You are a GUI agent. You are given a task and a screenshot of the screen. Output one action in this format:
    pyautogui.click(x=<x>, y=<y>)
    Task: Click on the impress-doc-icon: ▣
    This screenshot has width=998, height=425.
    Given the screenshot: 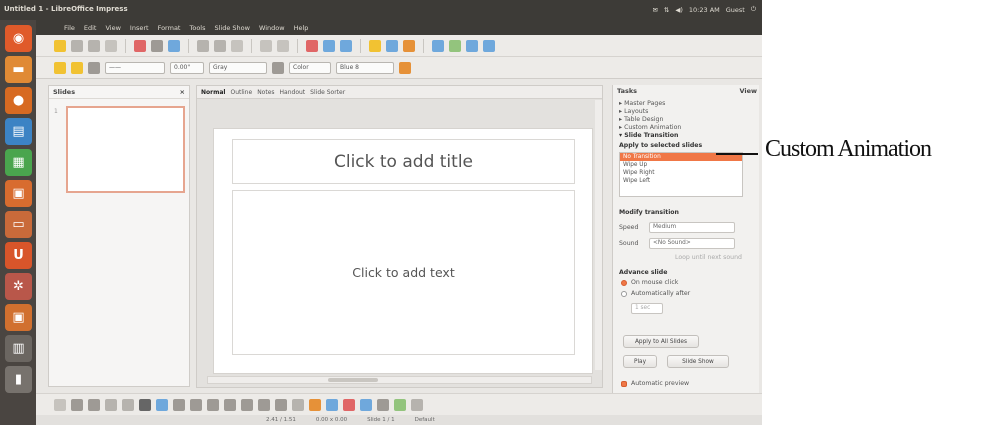 What is the action you would take?
    pyautogui.click(x=18, y=317)
    